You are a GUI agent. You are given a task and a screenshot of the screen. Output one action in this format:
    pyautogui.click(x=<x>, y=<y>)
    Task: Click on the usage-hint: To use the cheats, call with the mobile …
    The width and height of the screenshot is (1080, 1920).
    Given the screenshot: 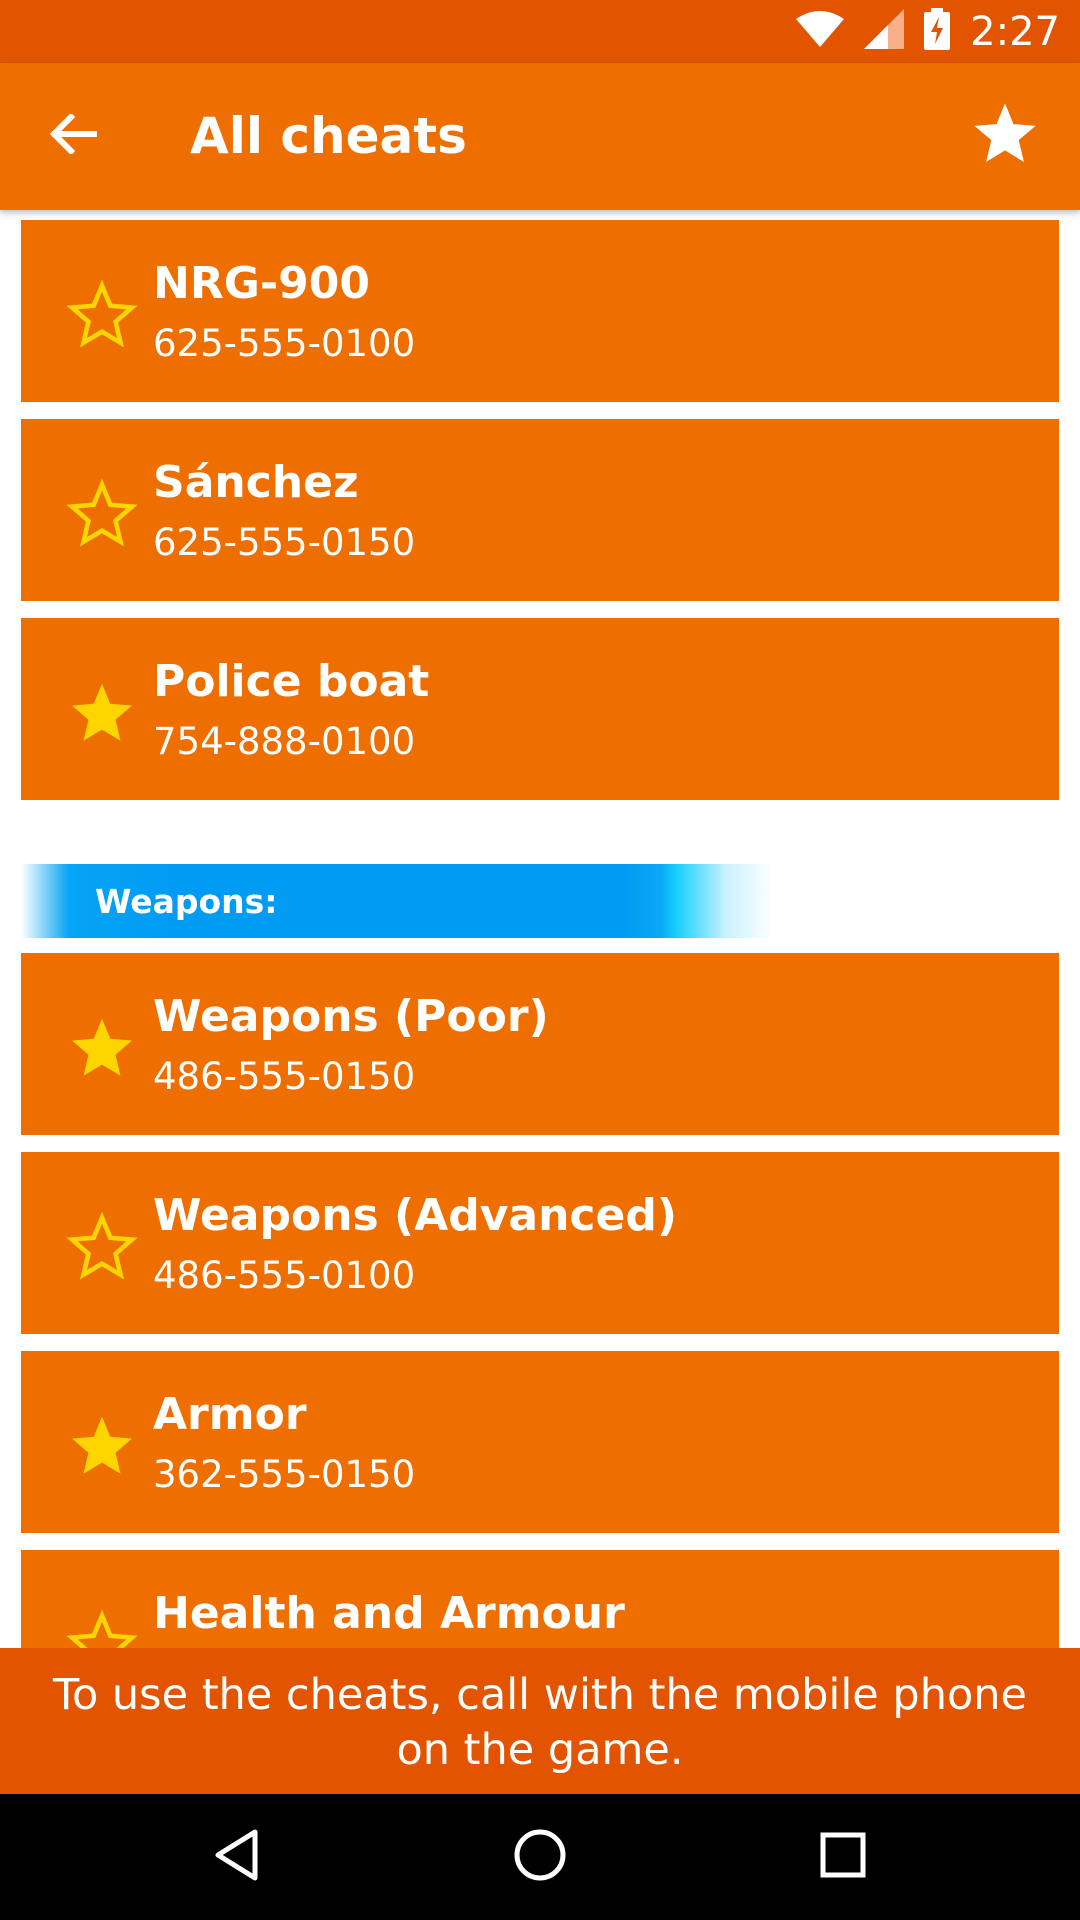 What is the action you would take?
    pyautogui.click(x=540, y=1721)
    